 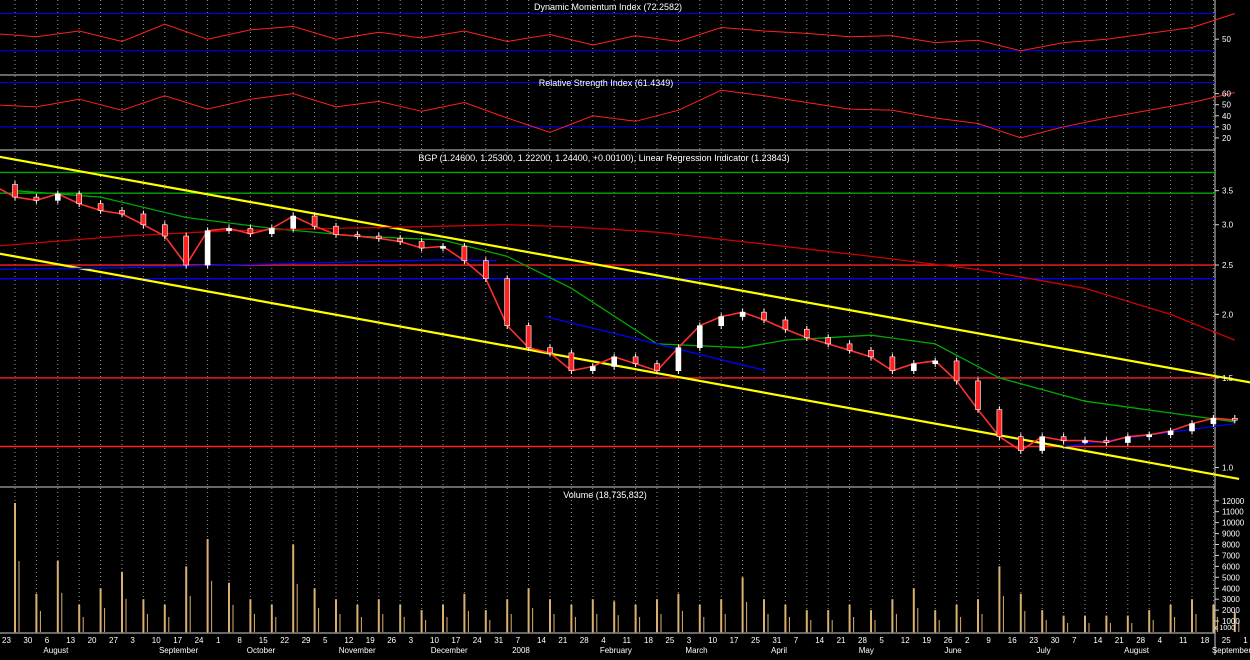 I want to click on volume-axis-tick-label: 12000, so click(x=1233, y=501).